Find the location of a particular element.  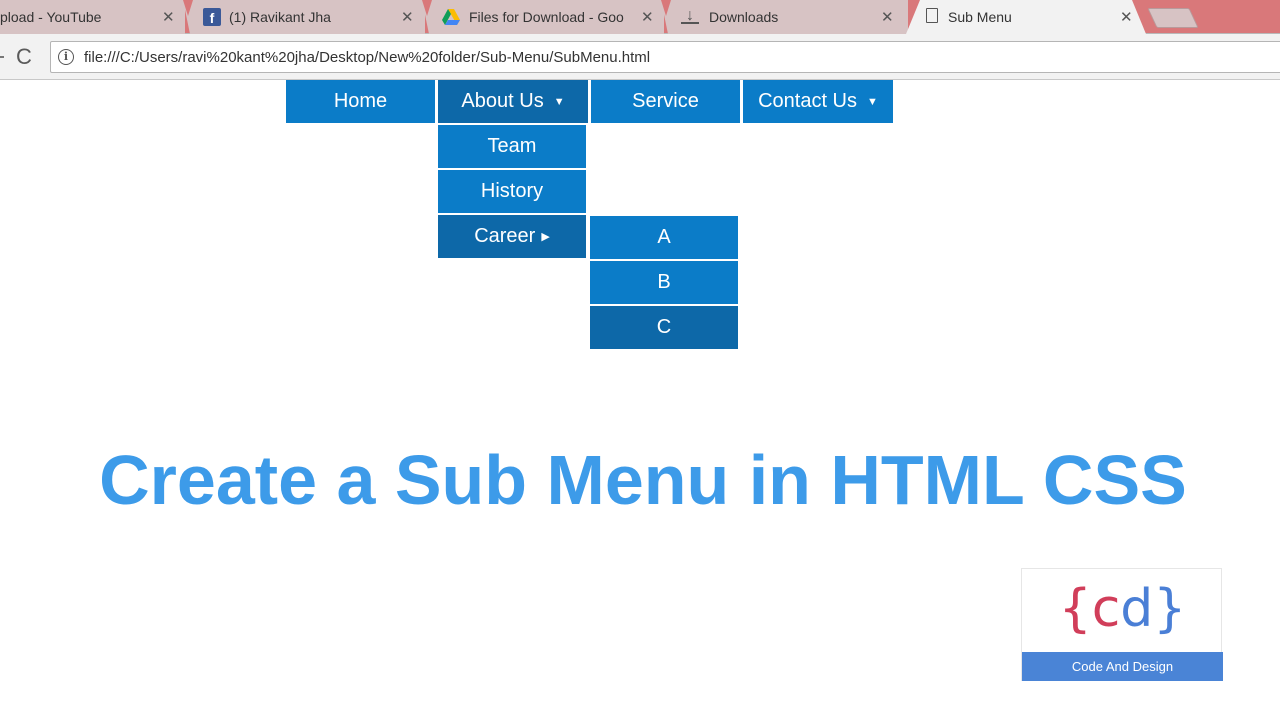

tab-facebook: f (1) Ravikant Jha ✕ is located at coordinates (310, 17).